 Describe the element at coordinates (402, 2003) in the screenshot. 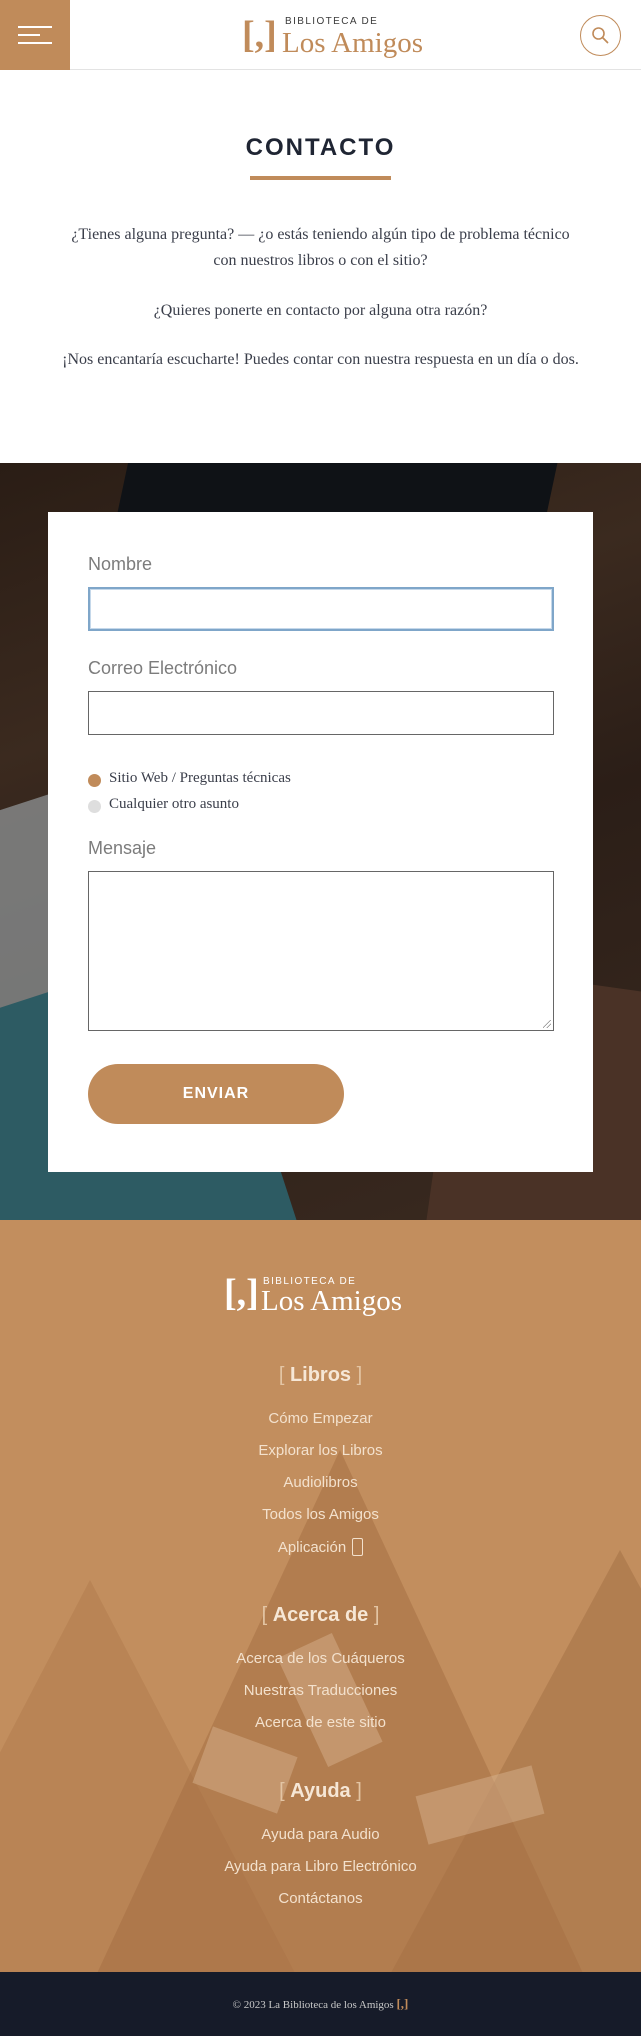

I see `copyright-logo-mark: [,]` at that location.